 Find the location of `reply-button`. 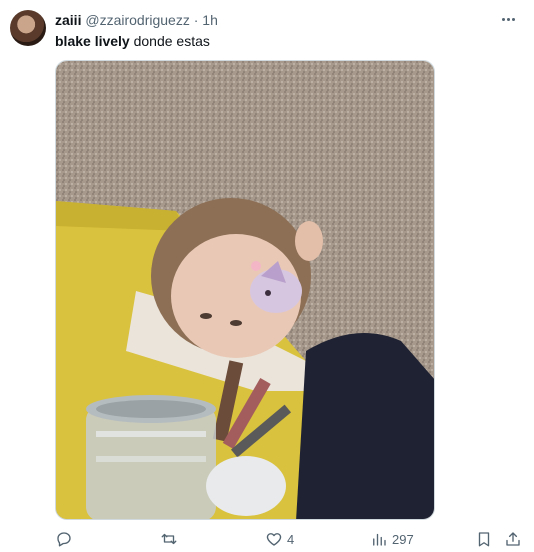

reply-button is located at coordinates (64, 539).